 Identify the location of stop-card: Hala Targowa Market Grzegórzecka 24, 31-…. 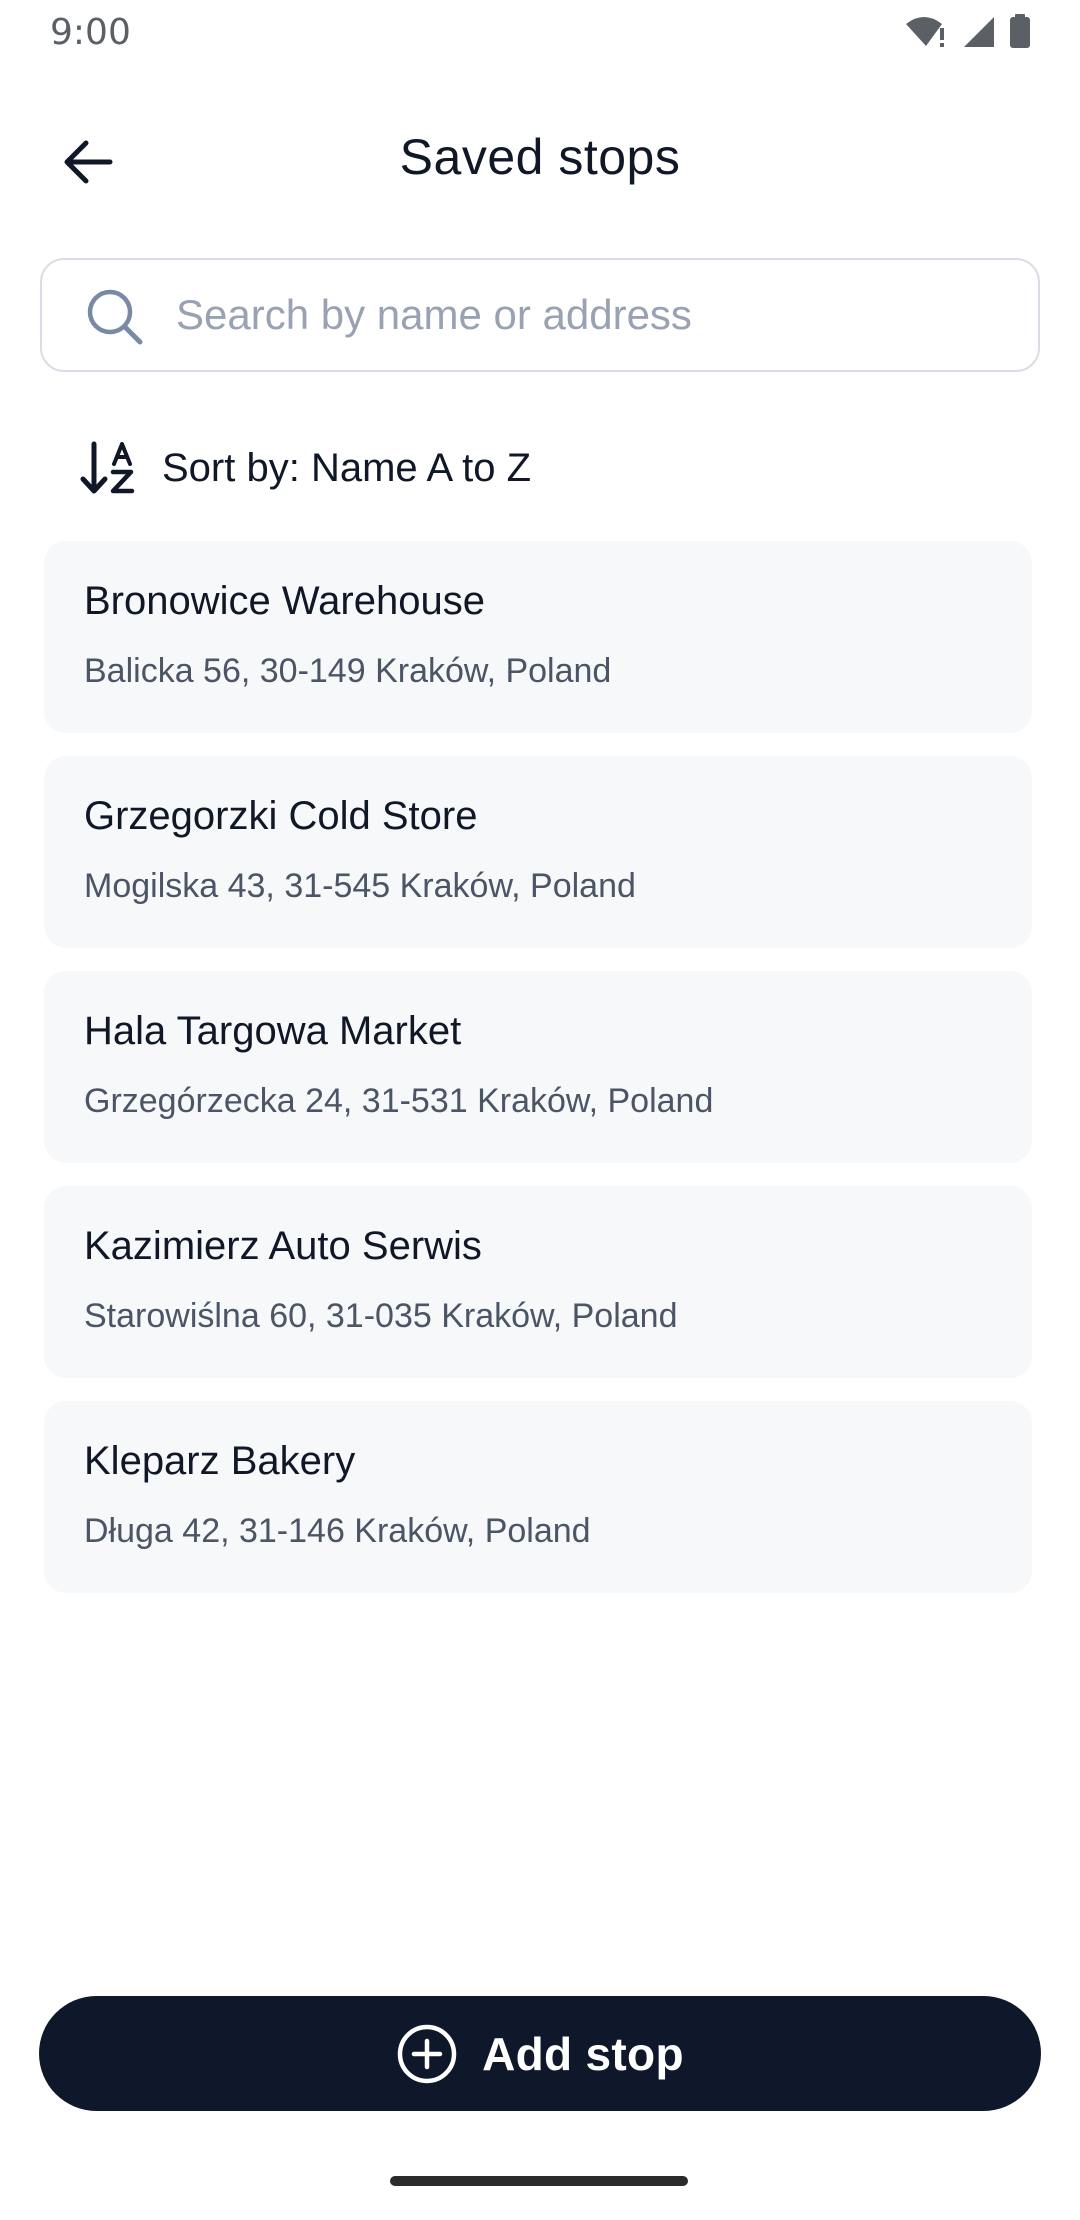
(538, 1067).